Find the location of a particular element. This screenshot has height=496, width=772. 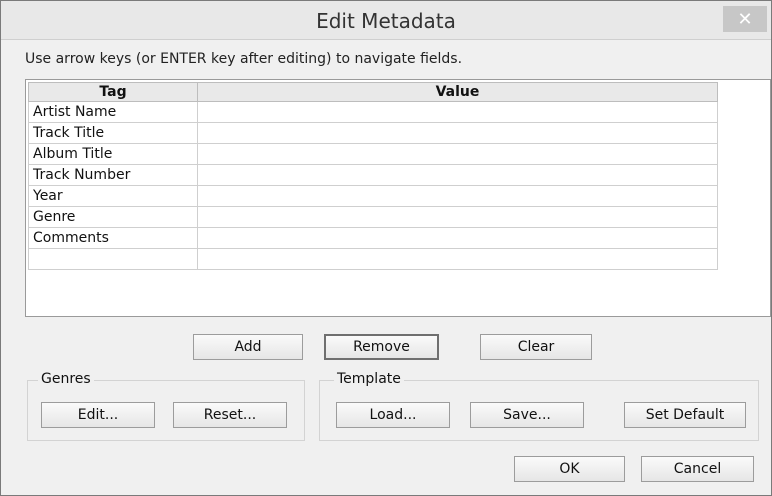

set-default-button: Set Default is located at coordinates (685, 415).